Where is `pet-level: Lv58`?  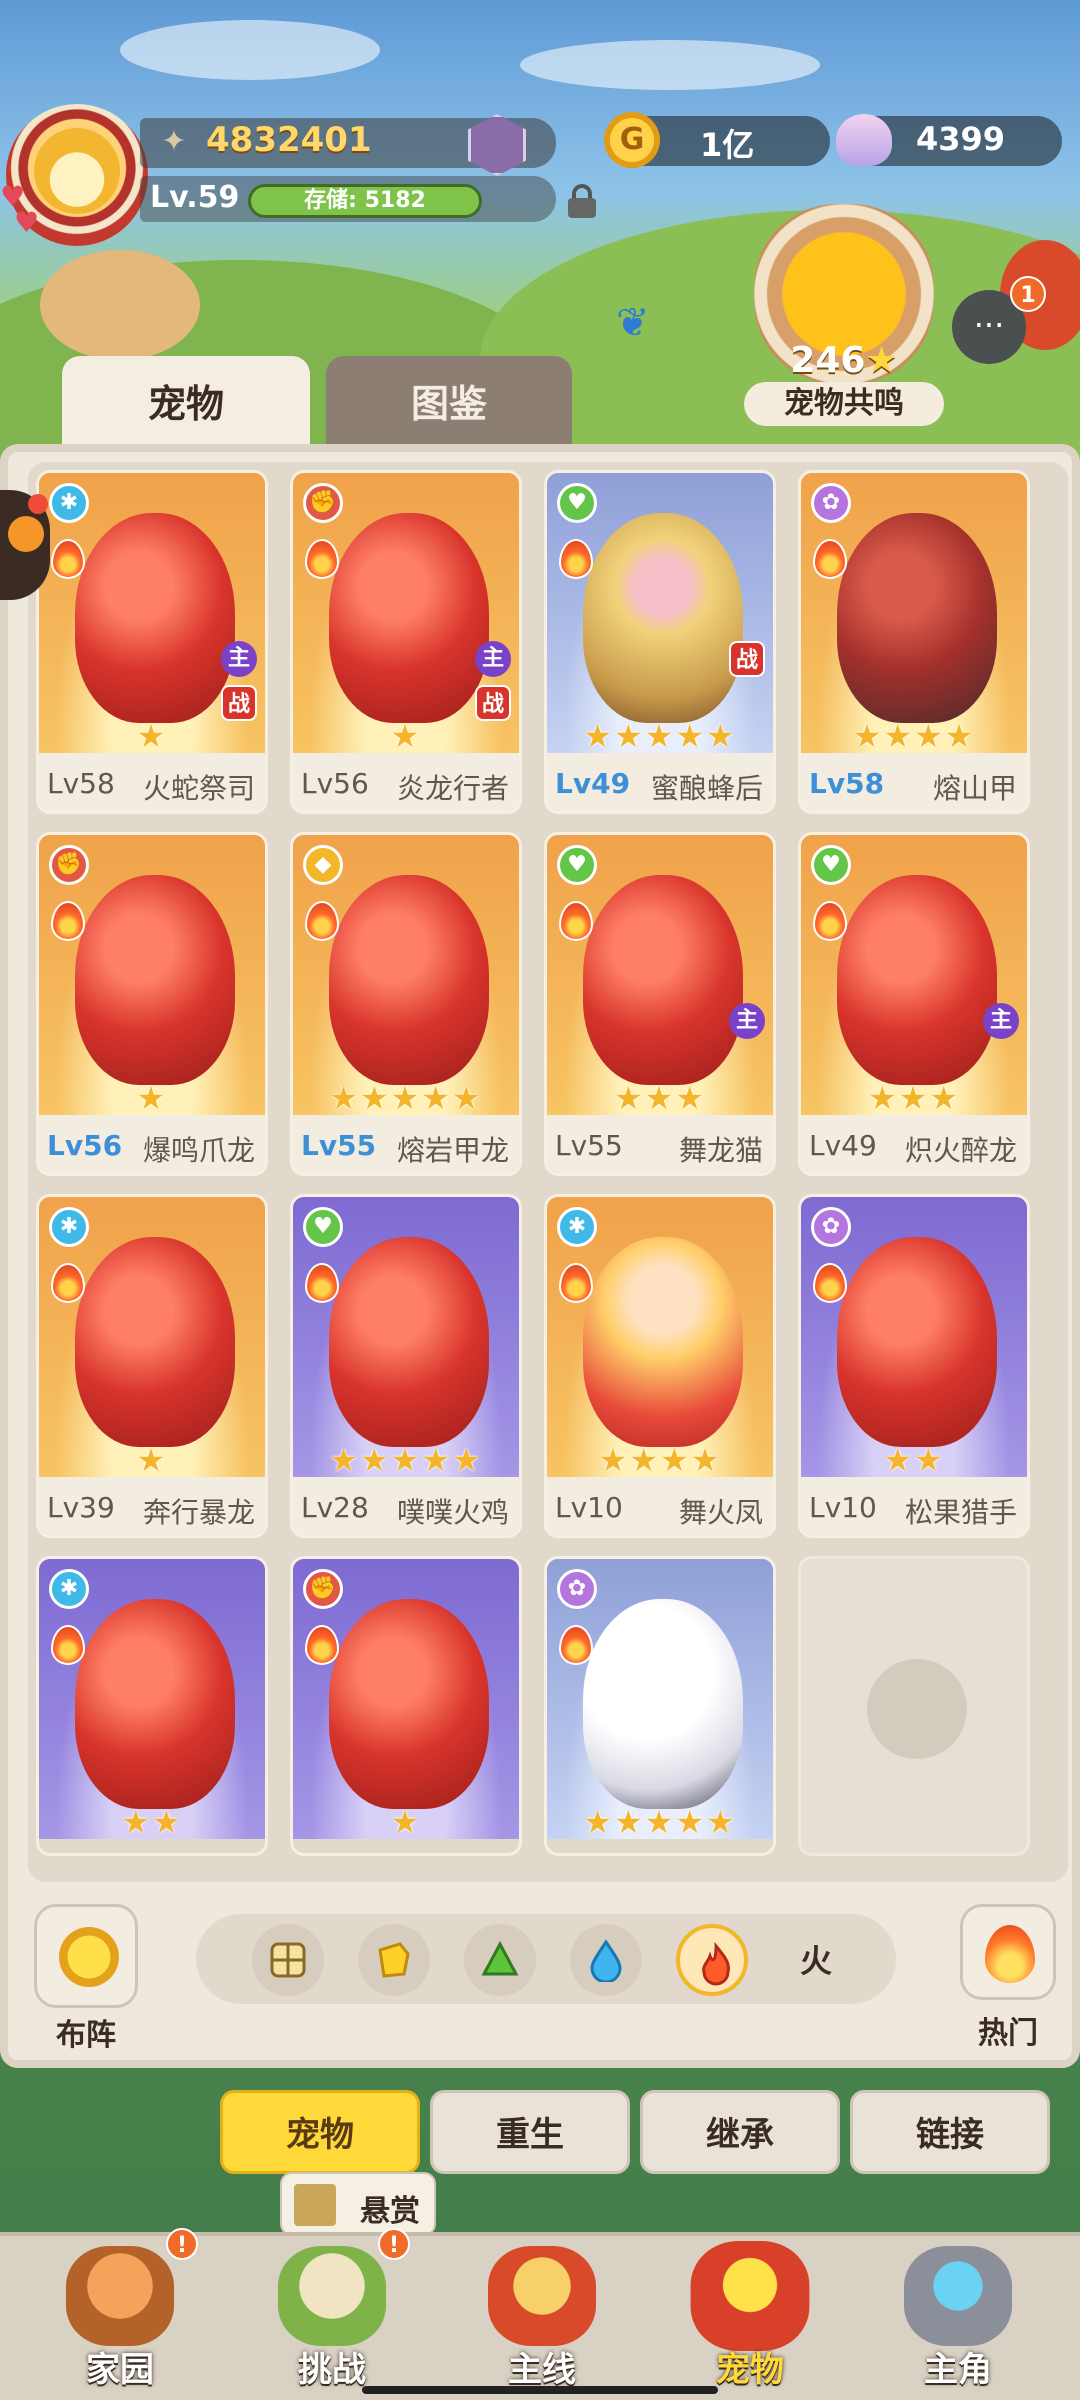
pet-level: Lv58 is located at coordinates (847, 783).